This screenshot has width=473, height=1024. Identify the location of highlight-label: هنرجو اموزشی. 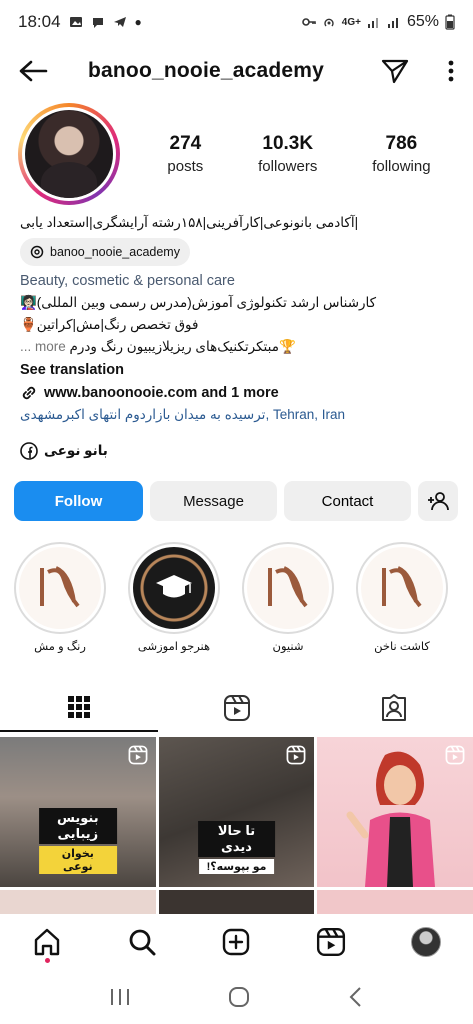
(174, 647).